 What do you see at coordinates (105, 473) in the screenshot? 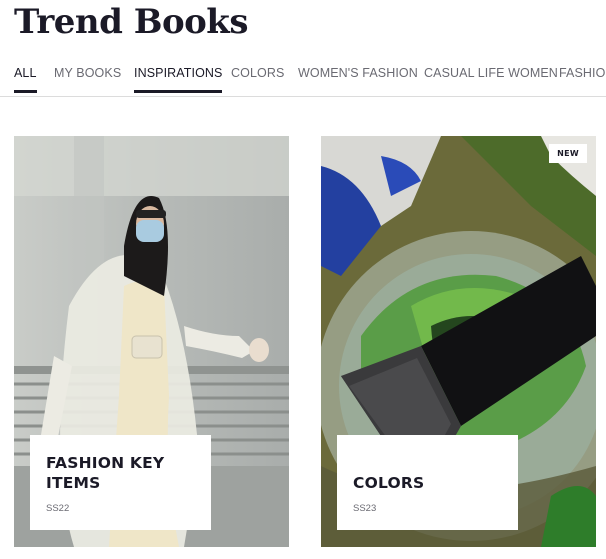
I see `card-title: FASHION KEY ITEMS` at bounding box center [105, 473].